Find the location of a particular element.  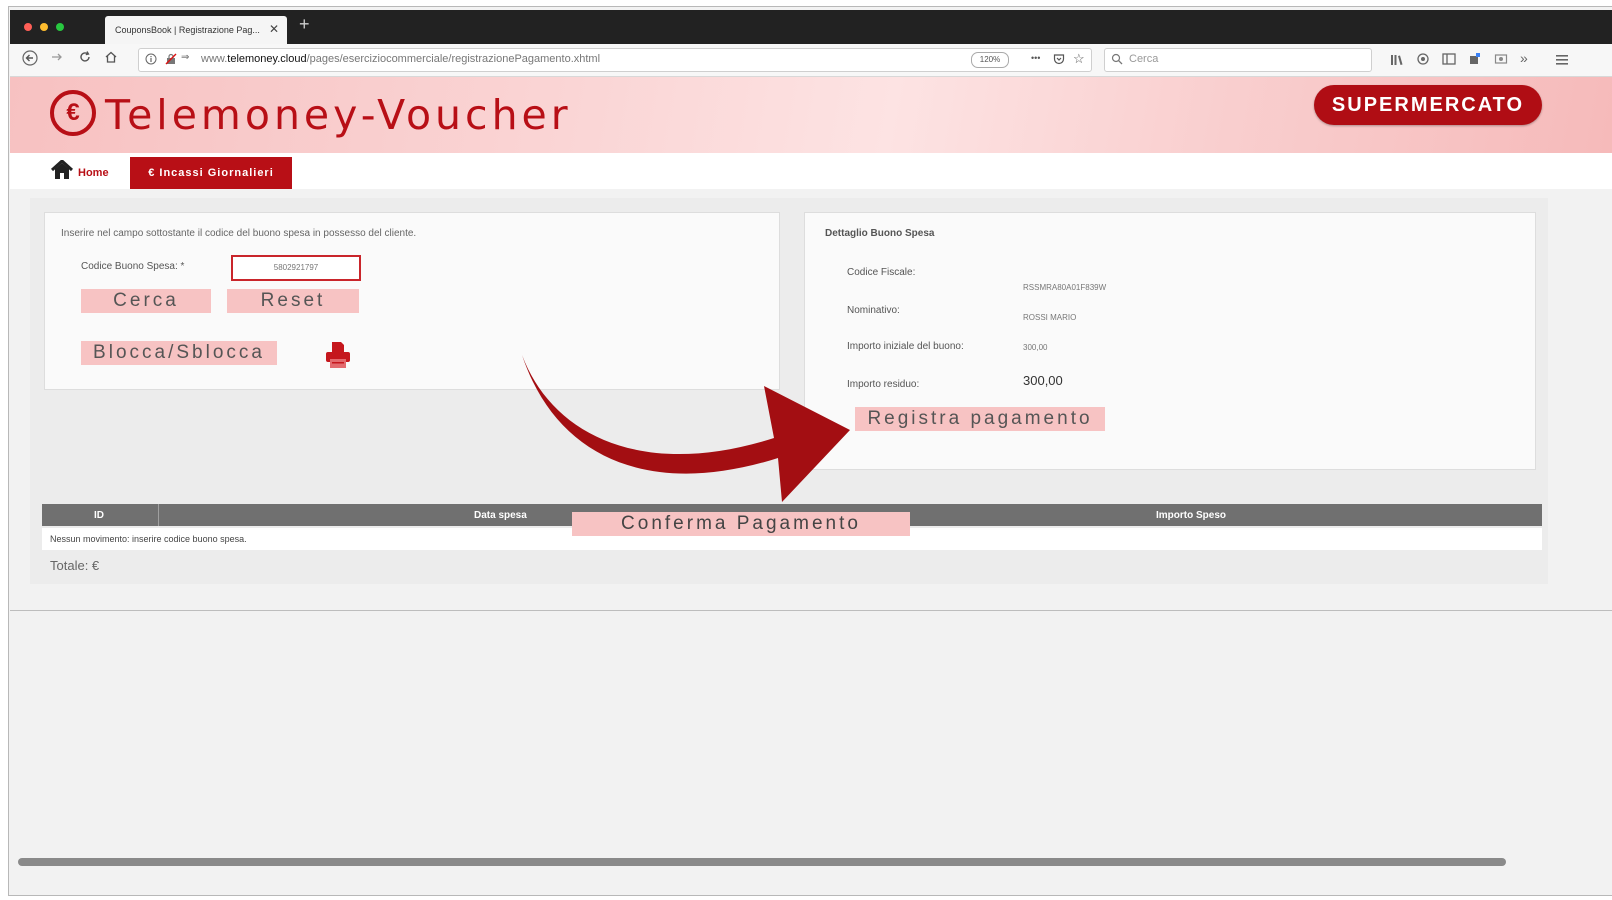

fiscal-code-value: RSSMRA80A01F839W is located at coordinates (1065, 287).